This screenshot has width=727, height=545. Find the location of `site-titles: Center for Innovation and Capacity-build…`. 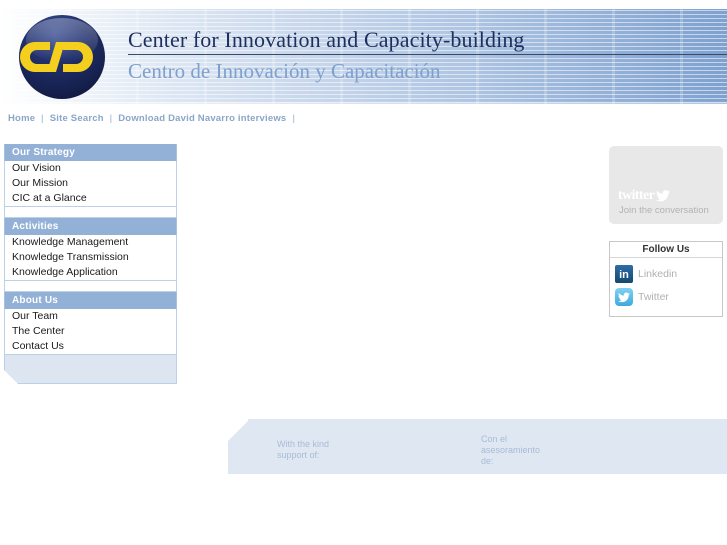

site-titles: Center for Innovation and Capacity-build… is located at coordinates (427, 55).